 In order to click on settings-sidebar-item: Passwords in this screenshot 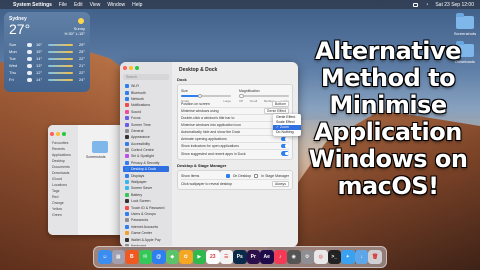, I will do `click(146, 220)`.